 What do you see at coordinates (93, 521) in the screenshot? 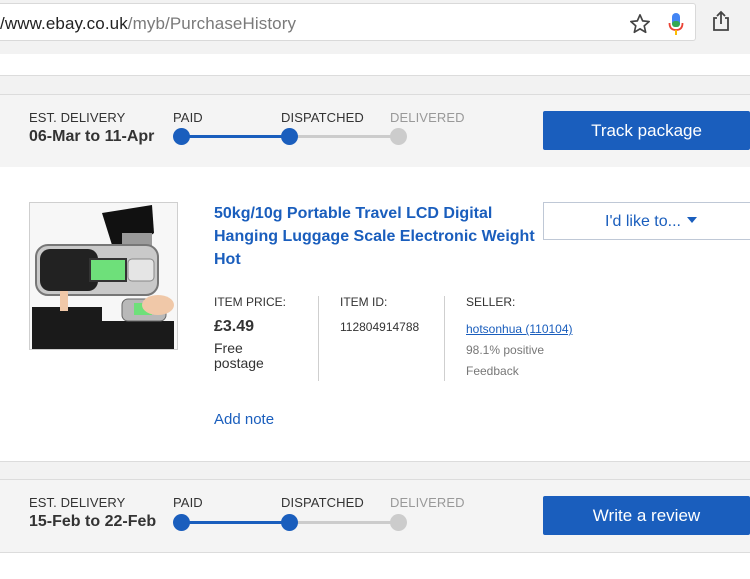
I see `est-delivery-dates: 15-Feb to 22-Feb` at bounding box center [93, 521].